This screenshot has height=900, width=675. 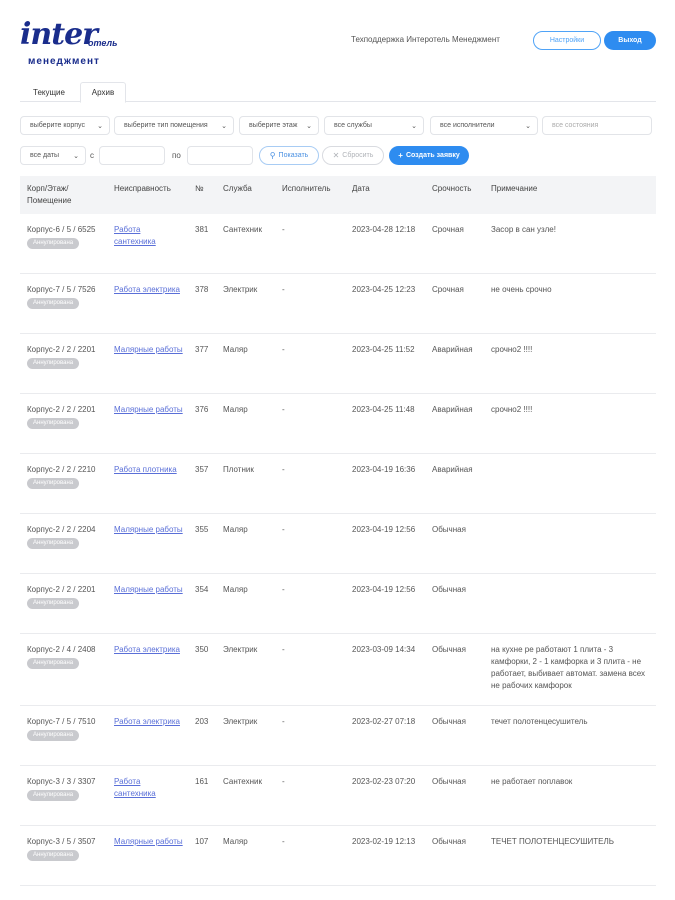 I want to click on location-cell: Корпус-7 / 5 / 7510 Аннулирована, so click(x=67, y=728).